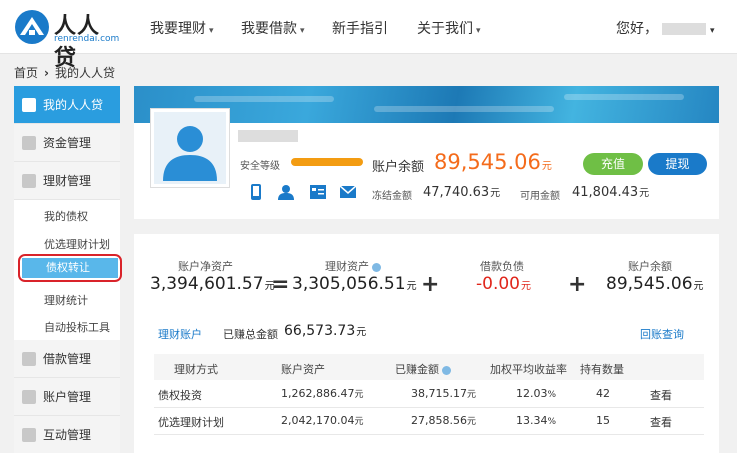 This screenshot has height=453, width=737. Describe the element at coordinates (536, 420) in the screenshot. I see `table-cell: 13.34%` at that location.